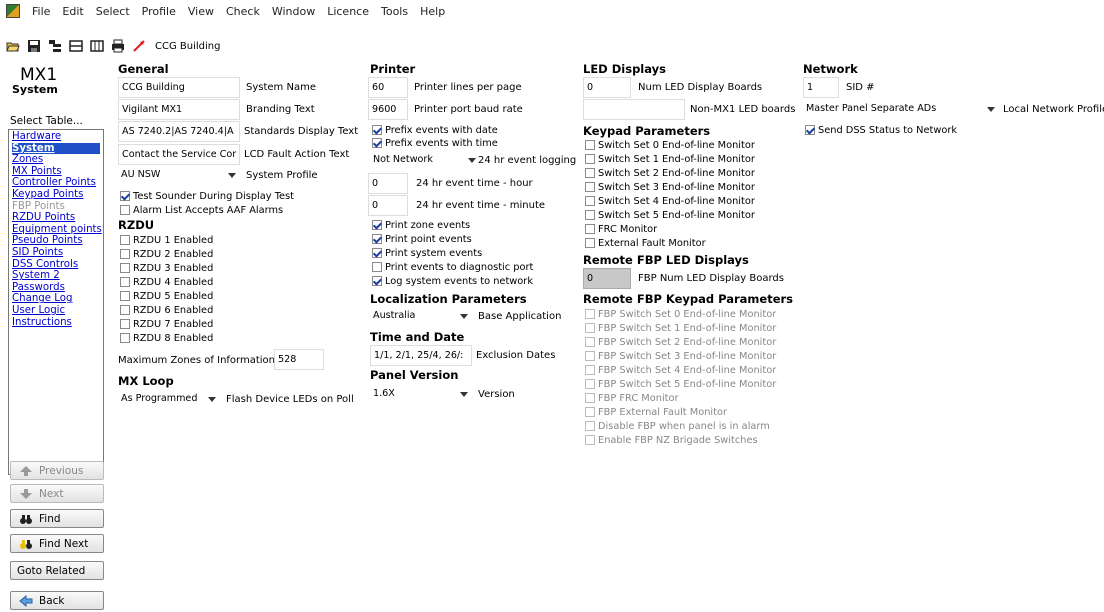 This screenshot has height=612, width=1104. What do you see at coordinates (57, 518) in the screenshot?
I see `find-button: Find` at bounding box center [57, 518].